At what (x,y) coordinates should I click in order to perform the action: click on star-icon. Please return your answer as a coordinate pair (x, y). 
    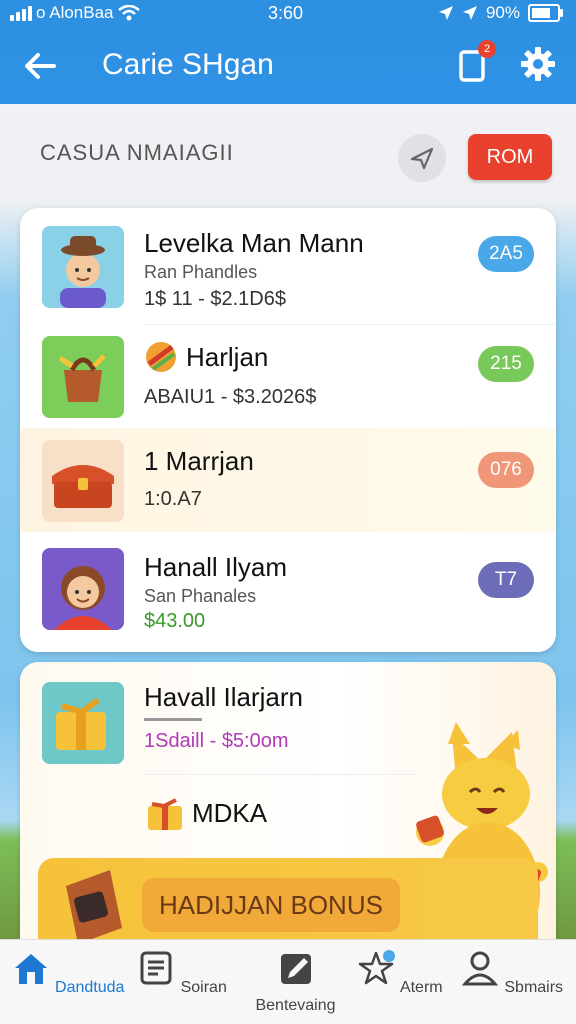
    Looking at the image, I should click on (377, 967).